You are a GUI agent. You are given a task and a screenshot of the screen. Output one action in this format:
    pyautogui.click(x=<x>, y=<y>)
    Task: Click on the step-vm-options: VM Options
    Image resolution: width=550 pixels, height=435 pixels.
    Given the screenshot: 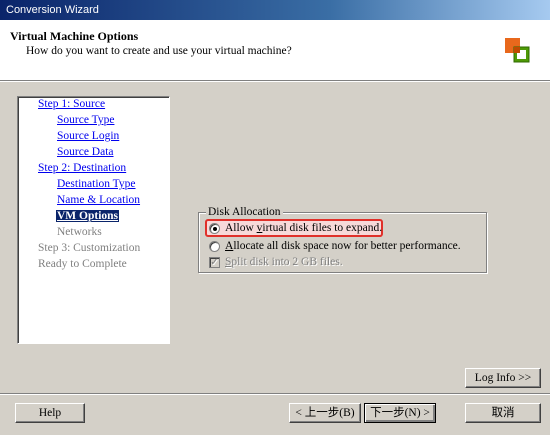 What is the action you would take?
    pyautogui.click(x=88, y=216)
    